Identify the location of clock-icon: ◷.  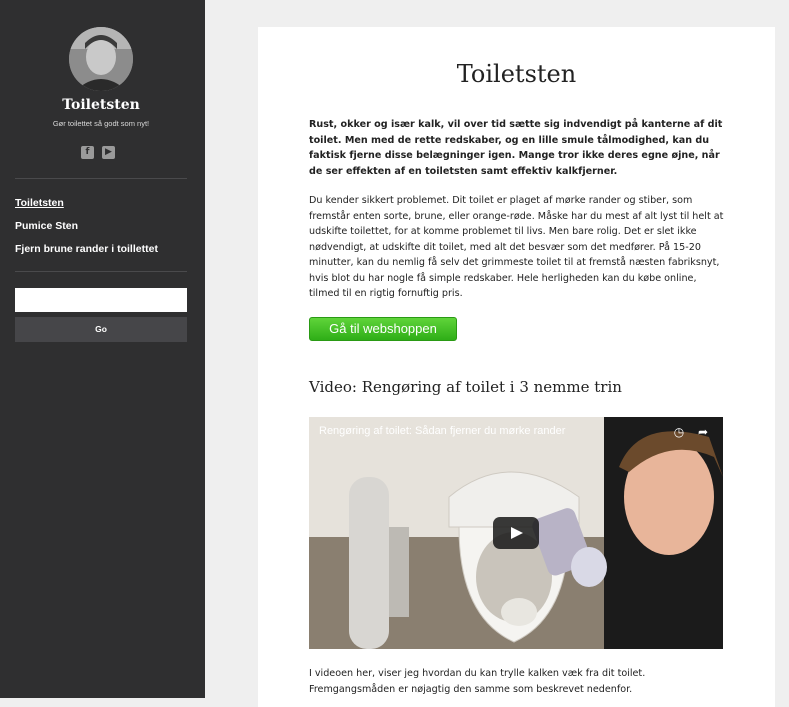
(679, 432).